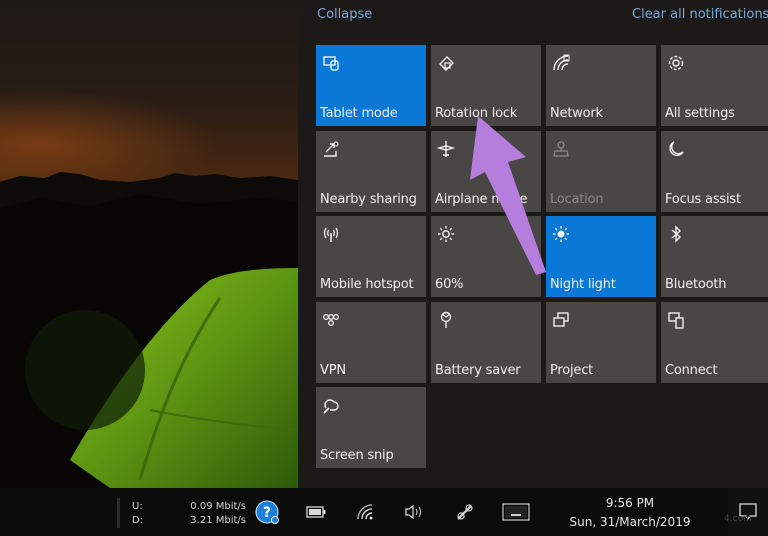 The height and width of the screenshot is (536, 768). Describe the element at coordinates (137, 506) in the screenshot. I see `upload-label: U:` at that location.